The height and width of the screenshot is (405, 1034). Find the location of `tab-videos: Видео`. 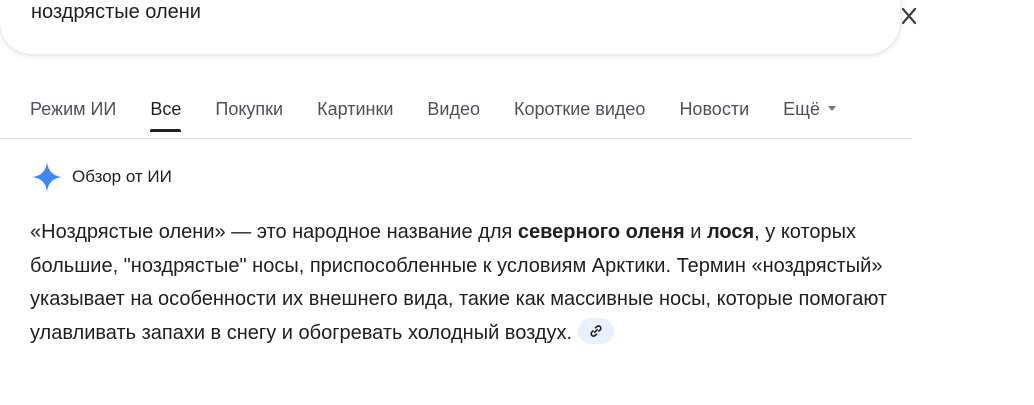

tab-videos: Видео is located at coordinates (453, 114).